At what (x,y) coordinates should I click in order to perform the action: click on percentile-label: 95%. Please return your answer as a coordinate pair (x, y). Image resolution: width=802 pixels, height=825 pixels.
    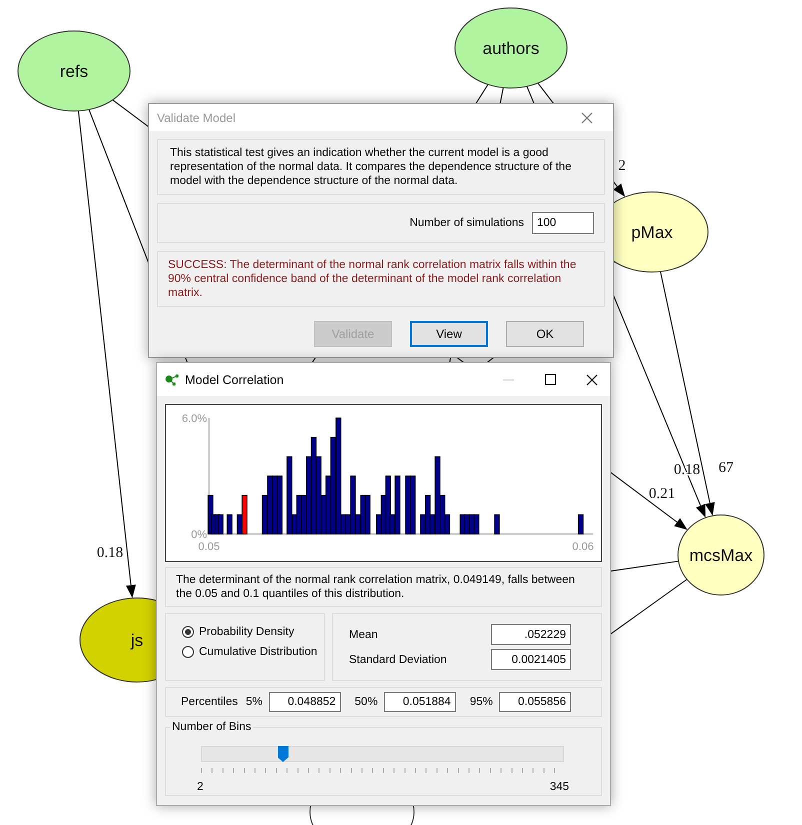
    Looking at the image, I should click on (481, 702).